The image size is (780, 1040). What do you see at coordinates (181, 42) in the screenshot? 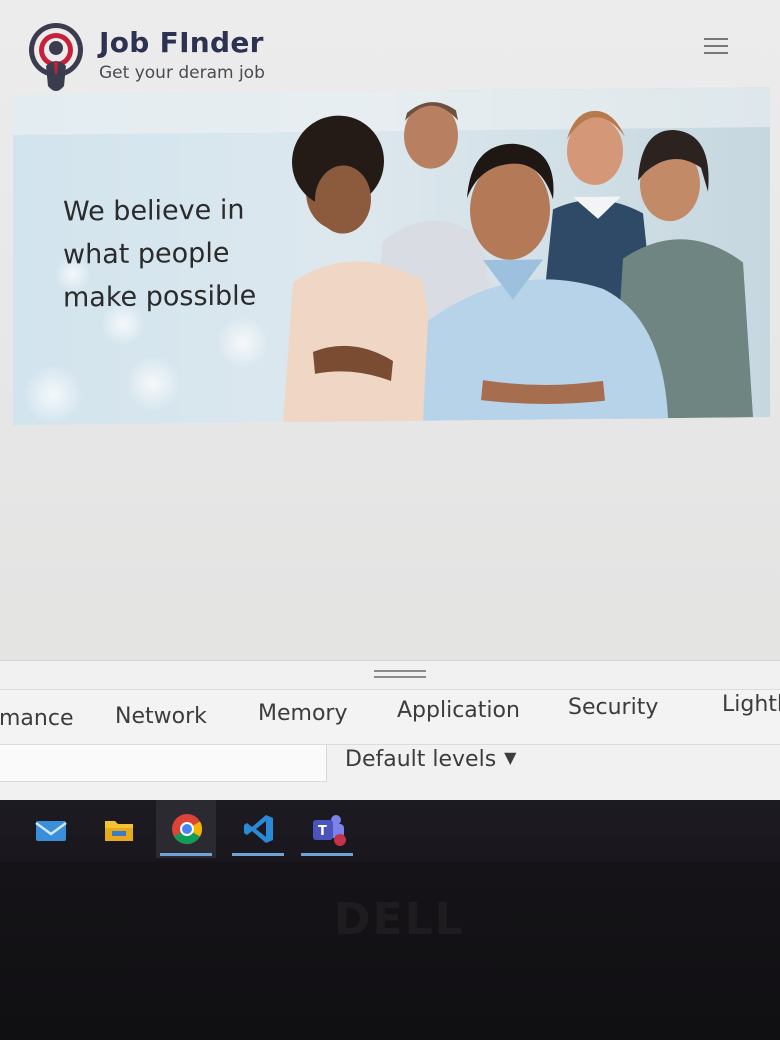
I see `site-title: Job FInder` at bounding box center [181, 42].